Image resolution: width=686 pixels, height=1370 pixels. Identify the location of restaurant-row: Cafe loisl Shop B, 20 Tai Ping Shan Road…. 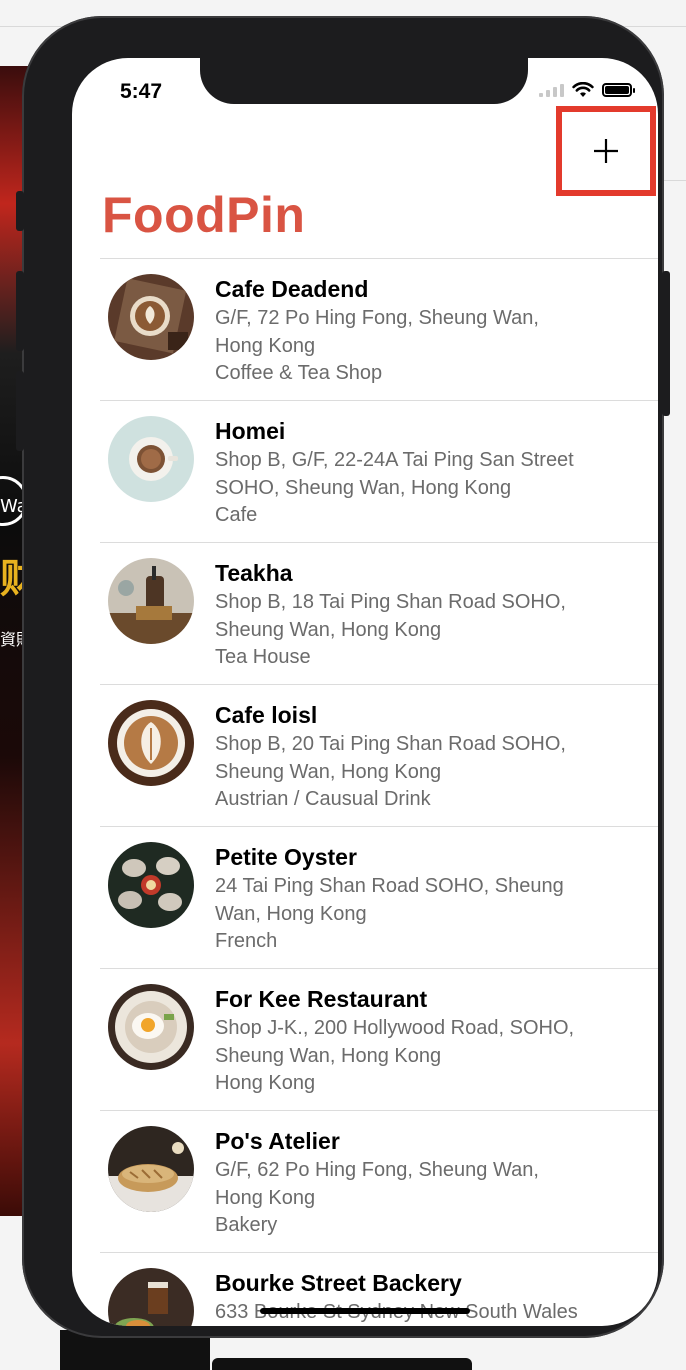
(379, 755).